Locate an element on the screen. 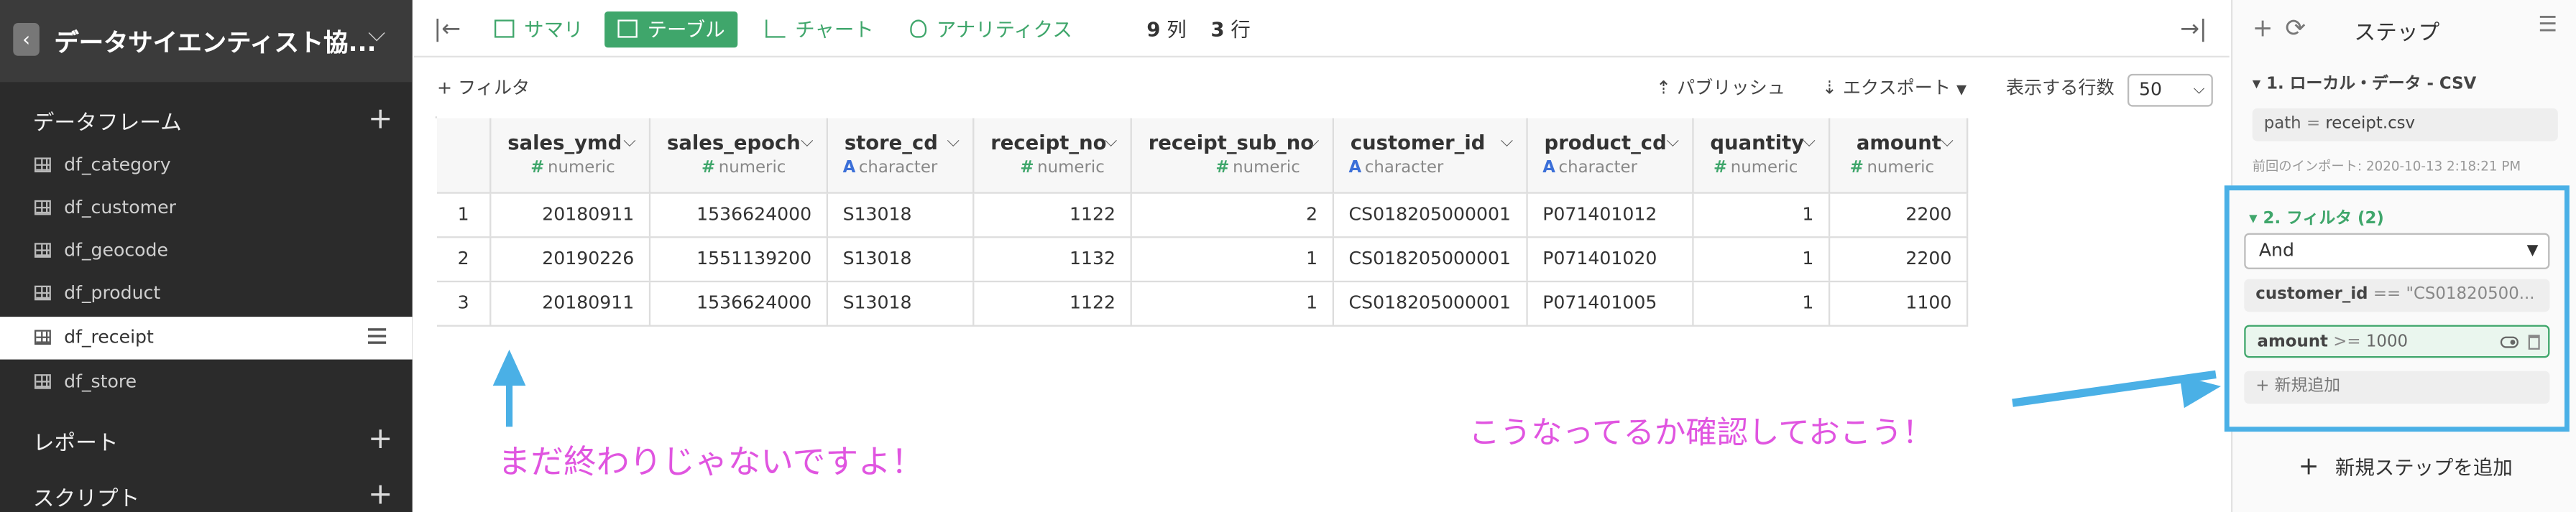  step1-param: path = receipt.csv is located at coordinates (2405, 124).